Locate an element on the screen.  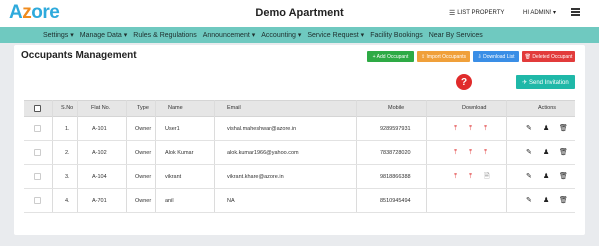
cell-flat-no: A-101 is located at coordinates (99, 129).